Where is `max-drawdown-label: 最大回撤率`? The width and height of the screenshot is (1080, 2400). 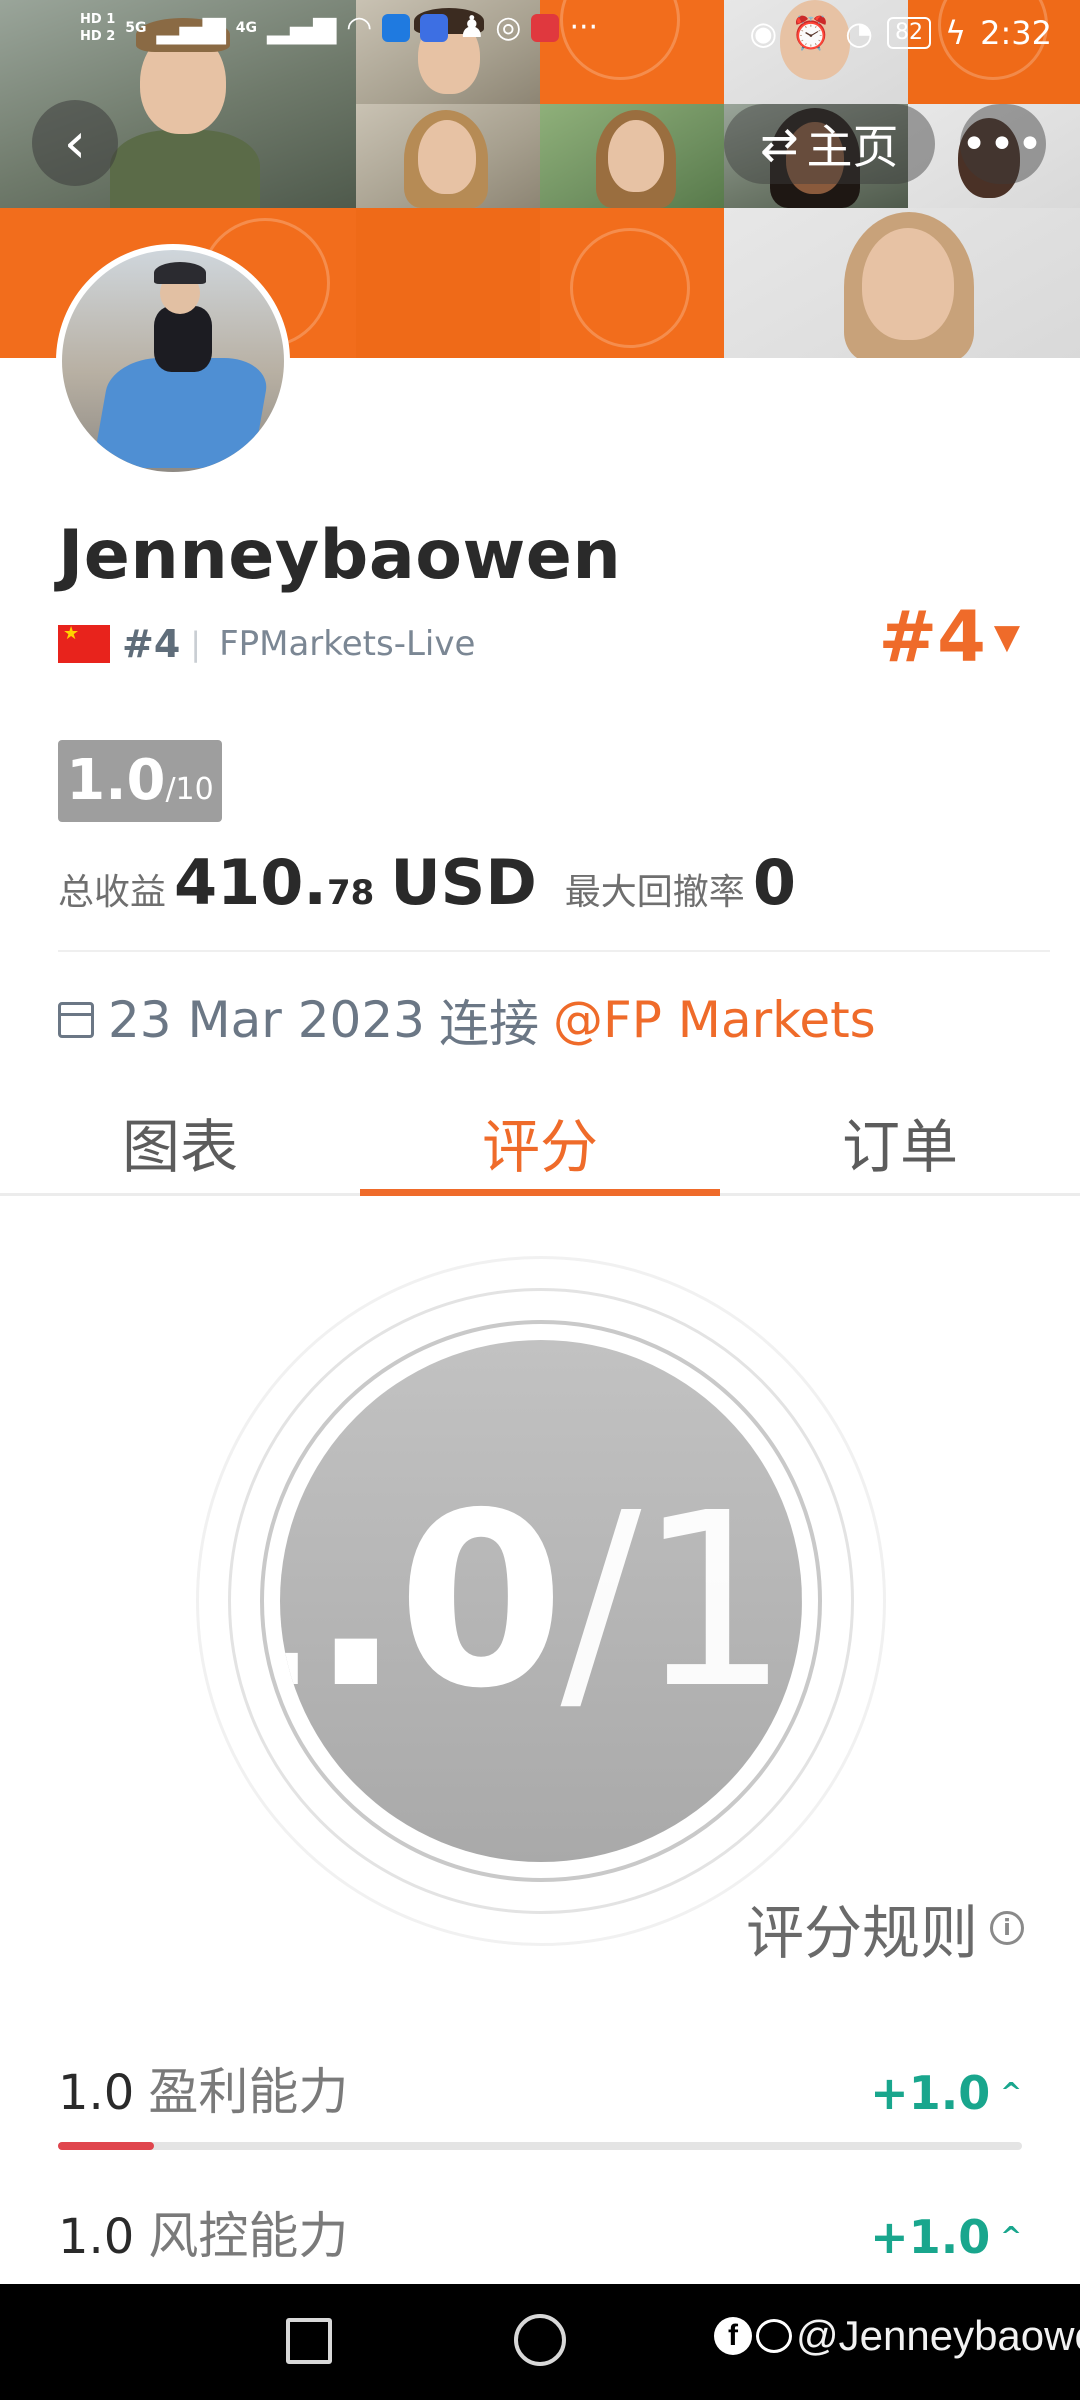
max-drawdown-label: 最大回撤率 is located at coordinates (654, 892).